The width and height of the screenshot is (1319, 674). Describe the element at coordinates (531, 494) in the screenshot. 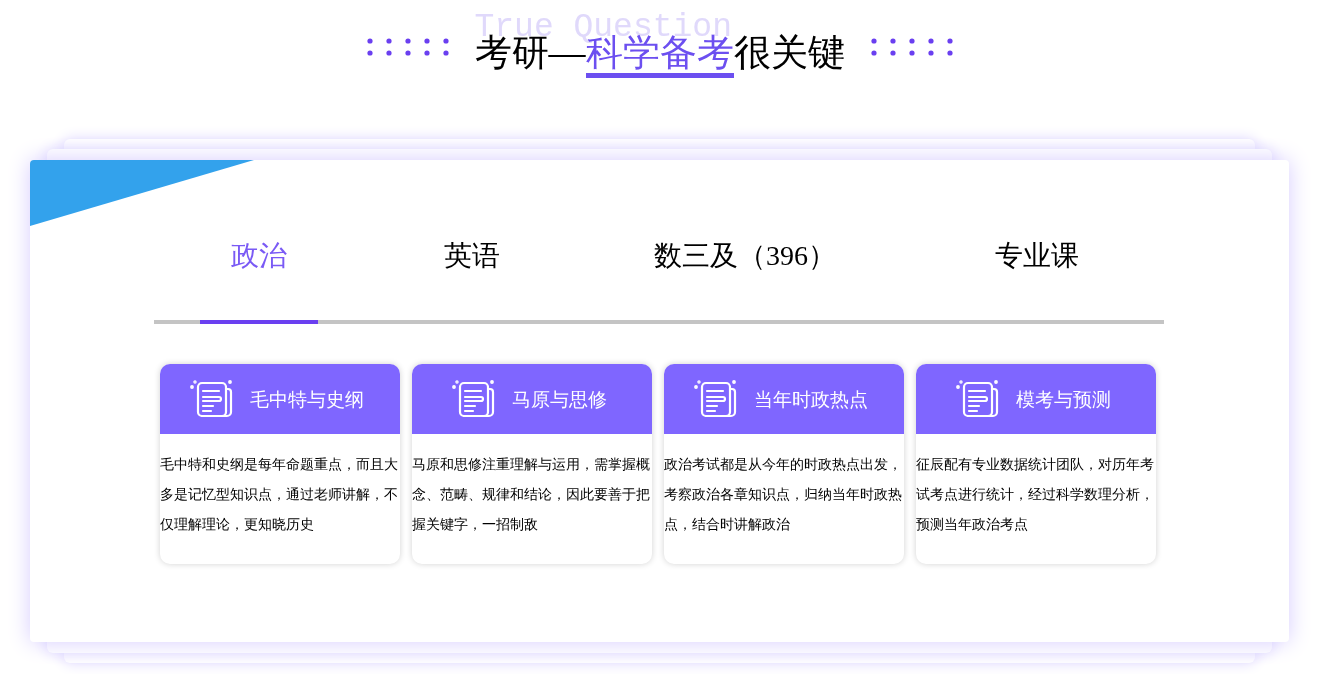

I see `card-description: 马原和思修注重理解与运用，需掌握概念、范畴、规律和结论，因此要善于把握关键字，一招制敌` at that location.